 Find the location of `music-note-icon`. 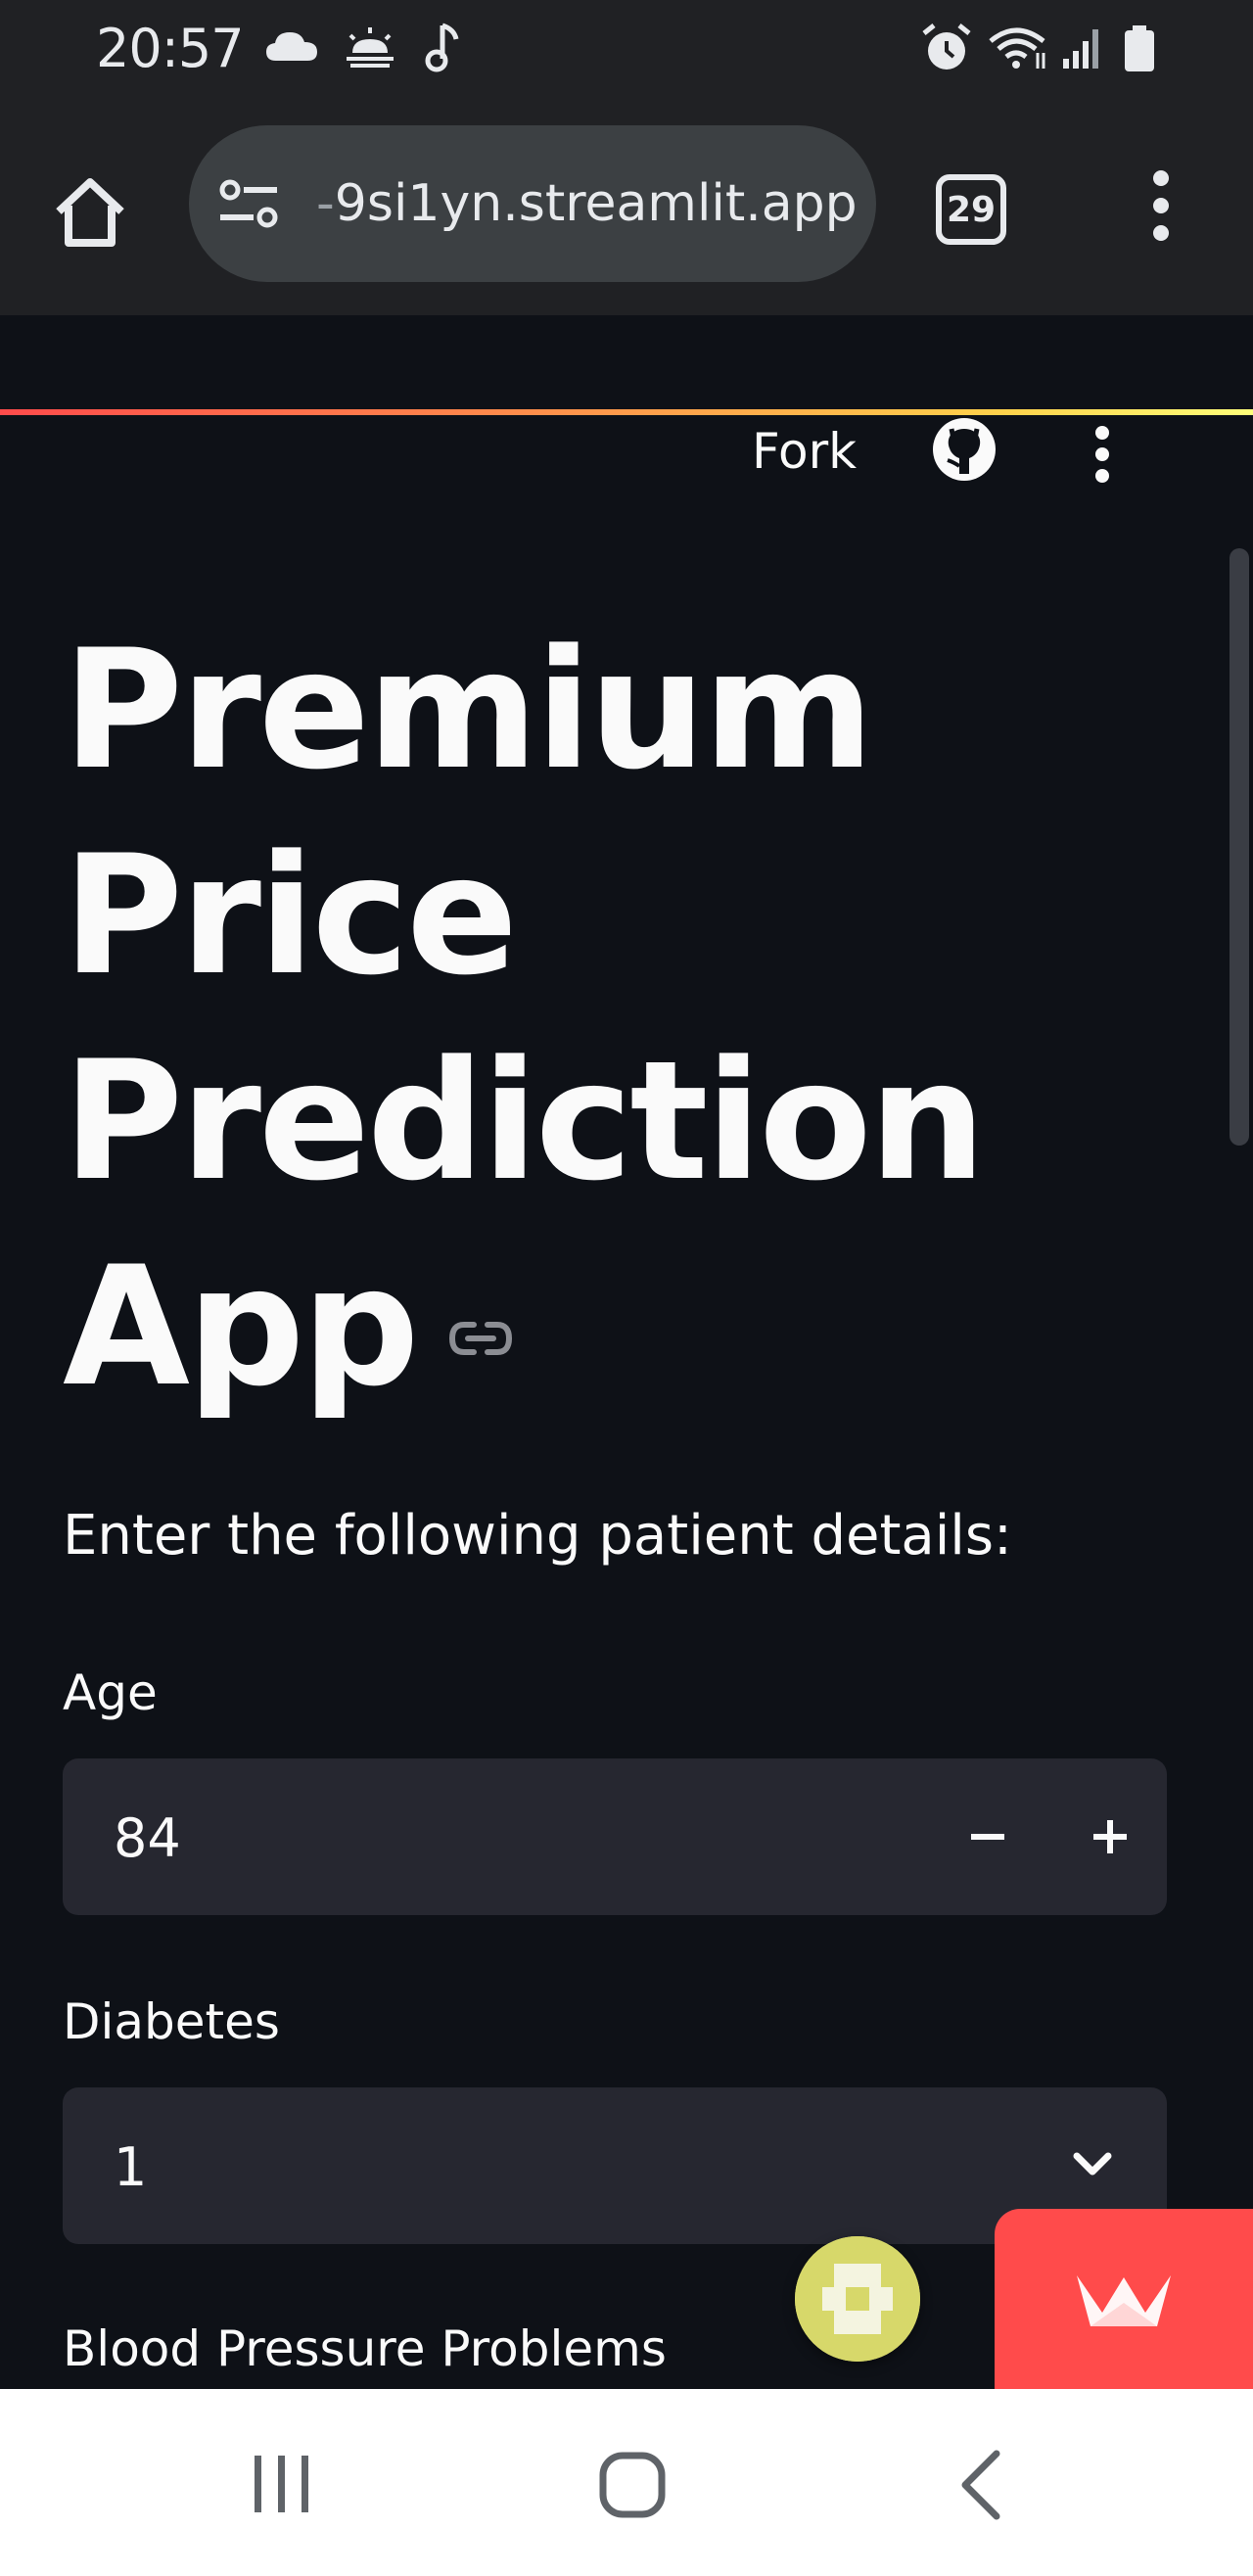

music-note-icon is located at coordinates (442, 47).